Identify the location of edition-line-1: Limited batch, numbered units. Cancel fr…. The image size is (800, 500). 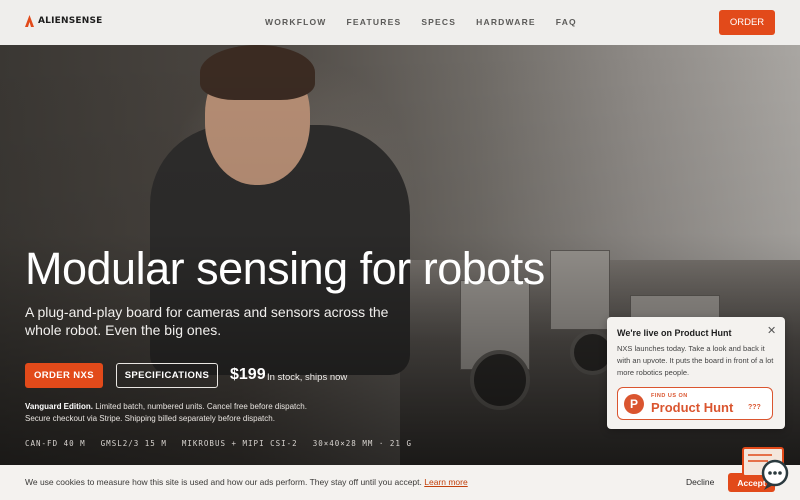
(200, 406).